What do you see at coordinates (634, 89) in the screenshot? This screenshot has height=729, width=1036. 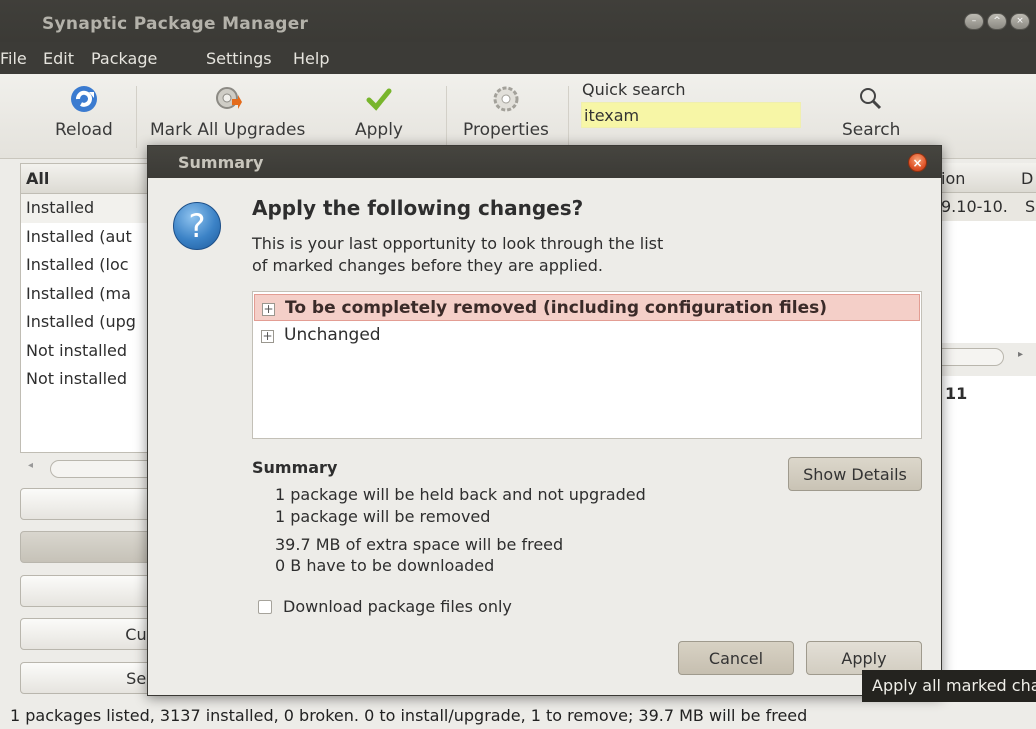 I see `quick-search-label: Quick search` at bounding box center [634, 89].